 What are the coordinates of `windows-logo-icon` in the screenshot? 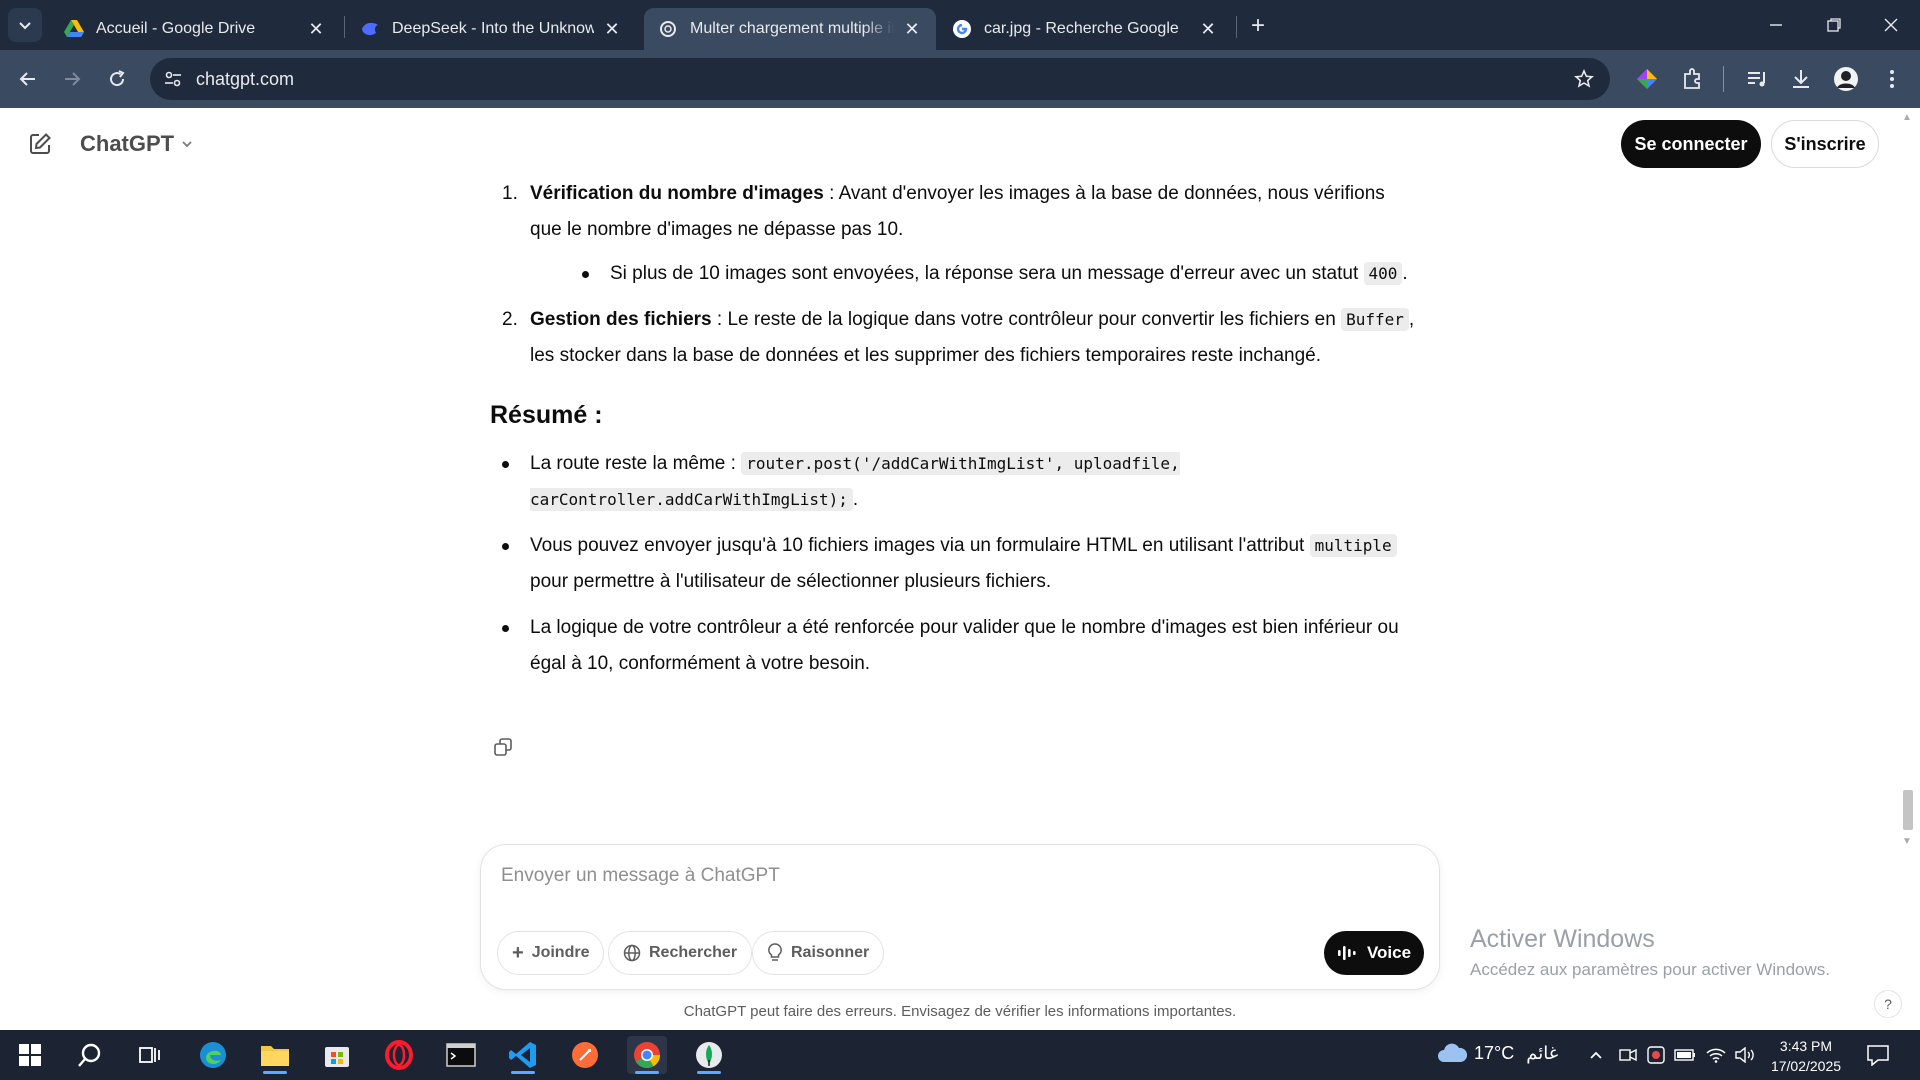 It's located at (30, 1055).